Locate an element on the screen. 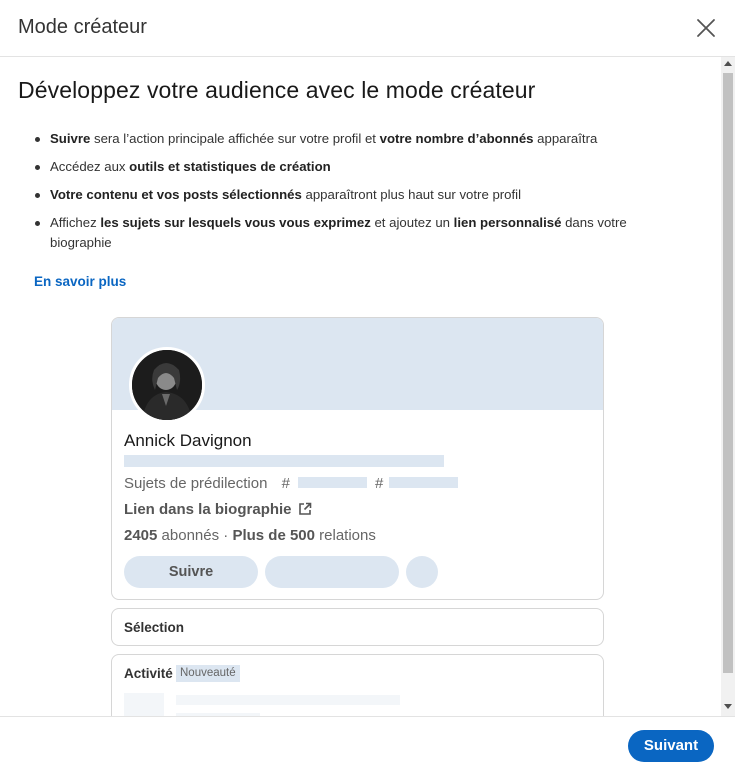 The height and width of the screenshot is (772, 735). scrollbar is located at coordinates (728, 386).